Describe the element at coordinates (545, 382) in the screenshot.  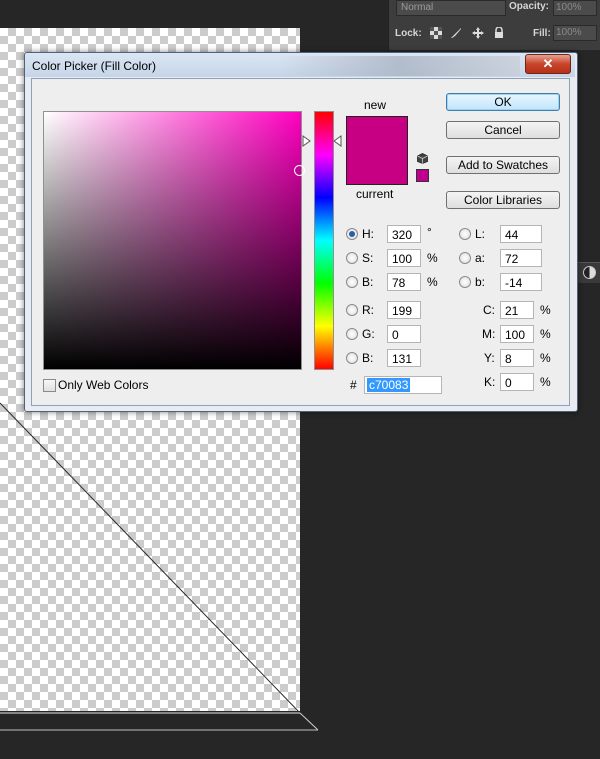
I see `black-unit: %` at that location.